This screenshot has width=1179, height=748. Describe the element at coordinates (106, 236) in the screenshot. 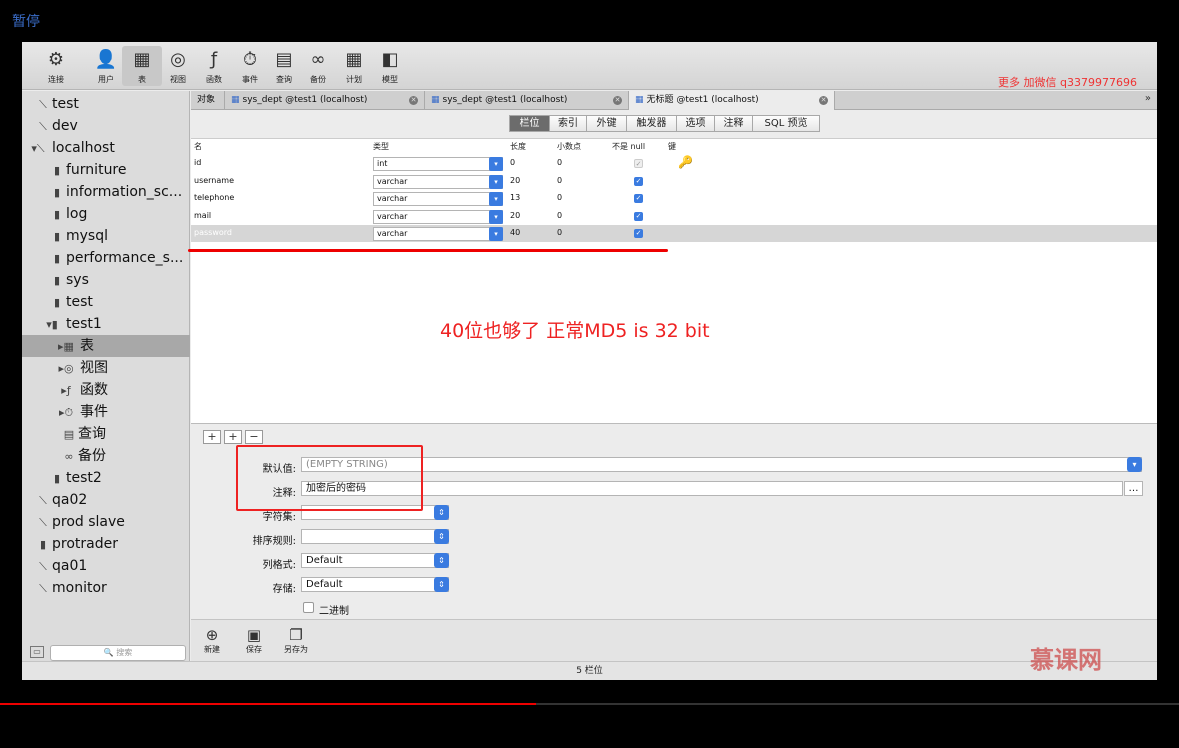

I see `sidebar-item-mysql: ▮ mysql` at that location.